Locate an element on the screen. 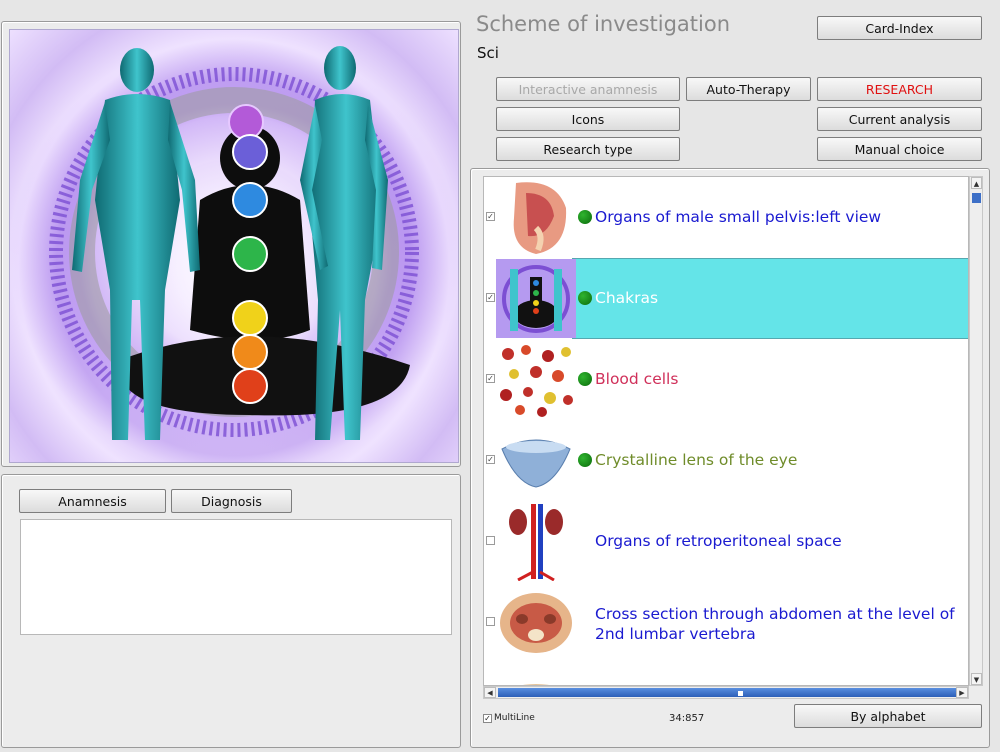  list-item: ✓ Crystalline lens of the eye is located at coordinates (726, 460).